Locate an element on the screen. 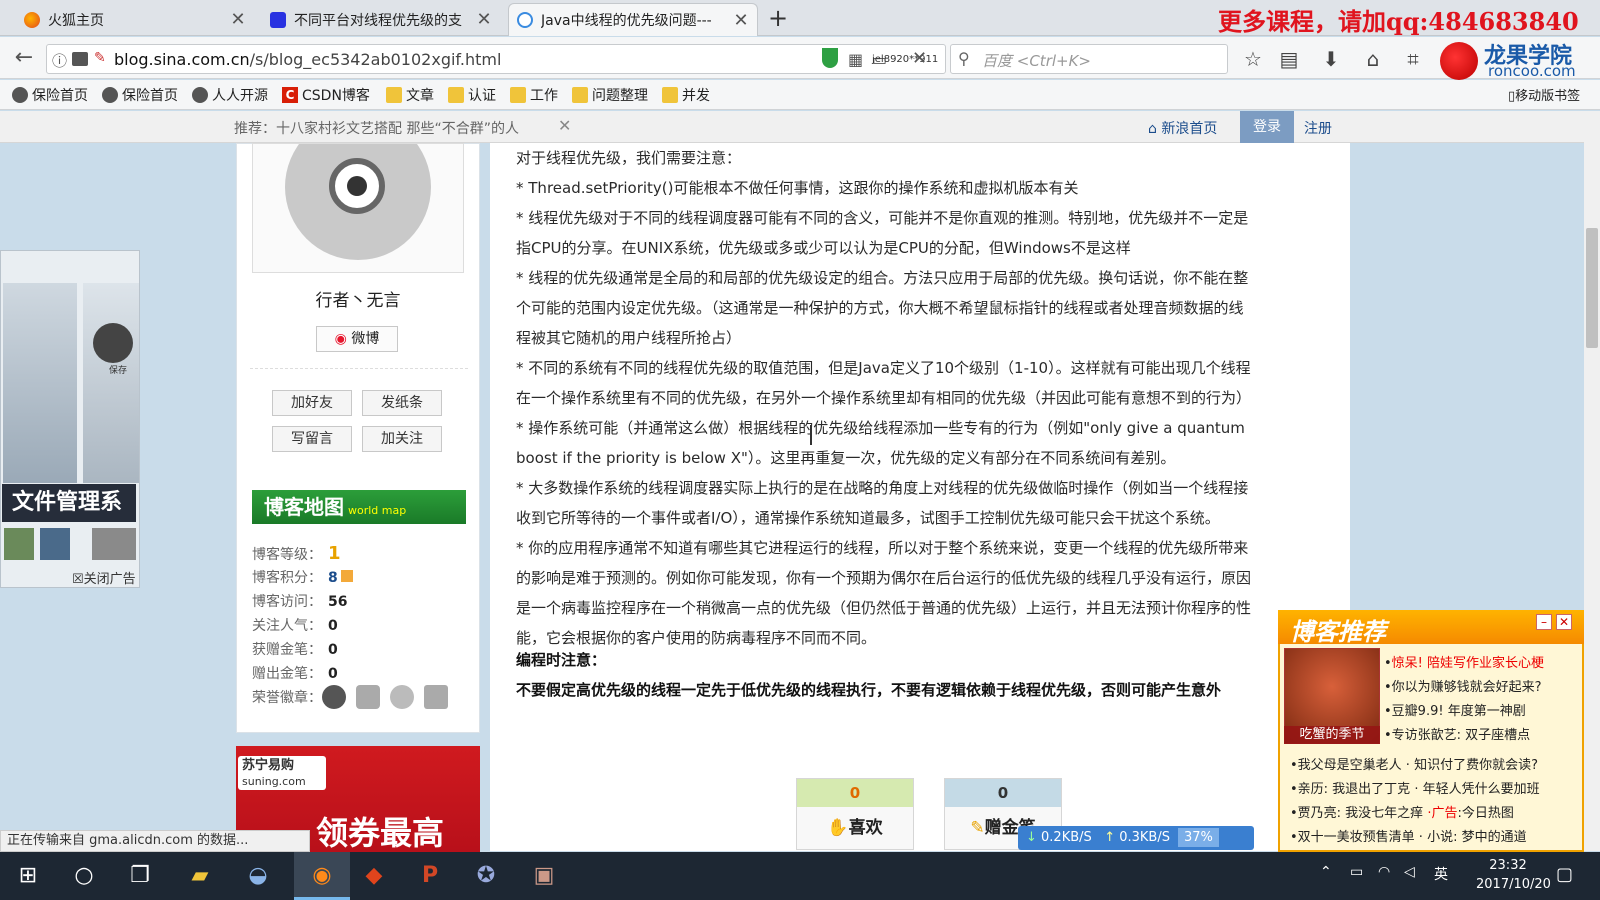  info-icon: ⓘ is located at coordinates (59, 60).